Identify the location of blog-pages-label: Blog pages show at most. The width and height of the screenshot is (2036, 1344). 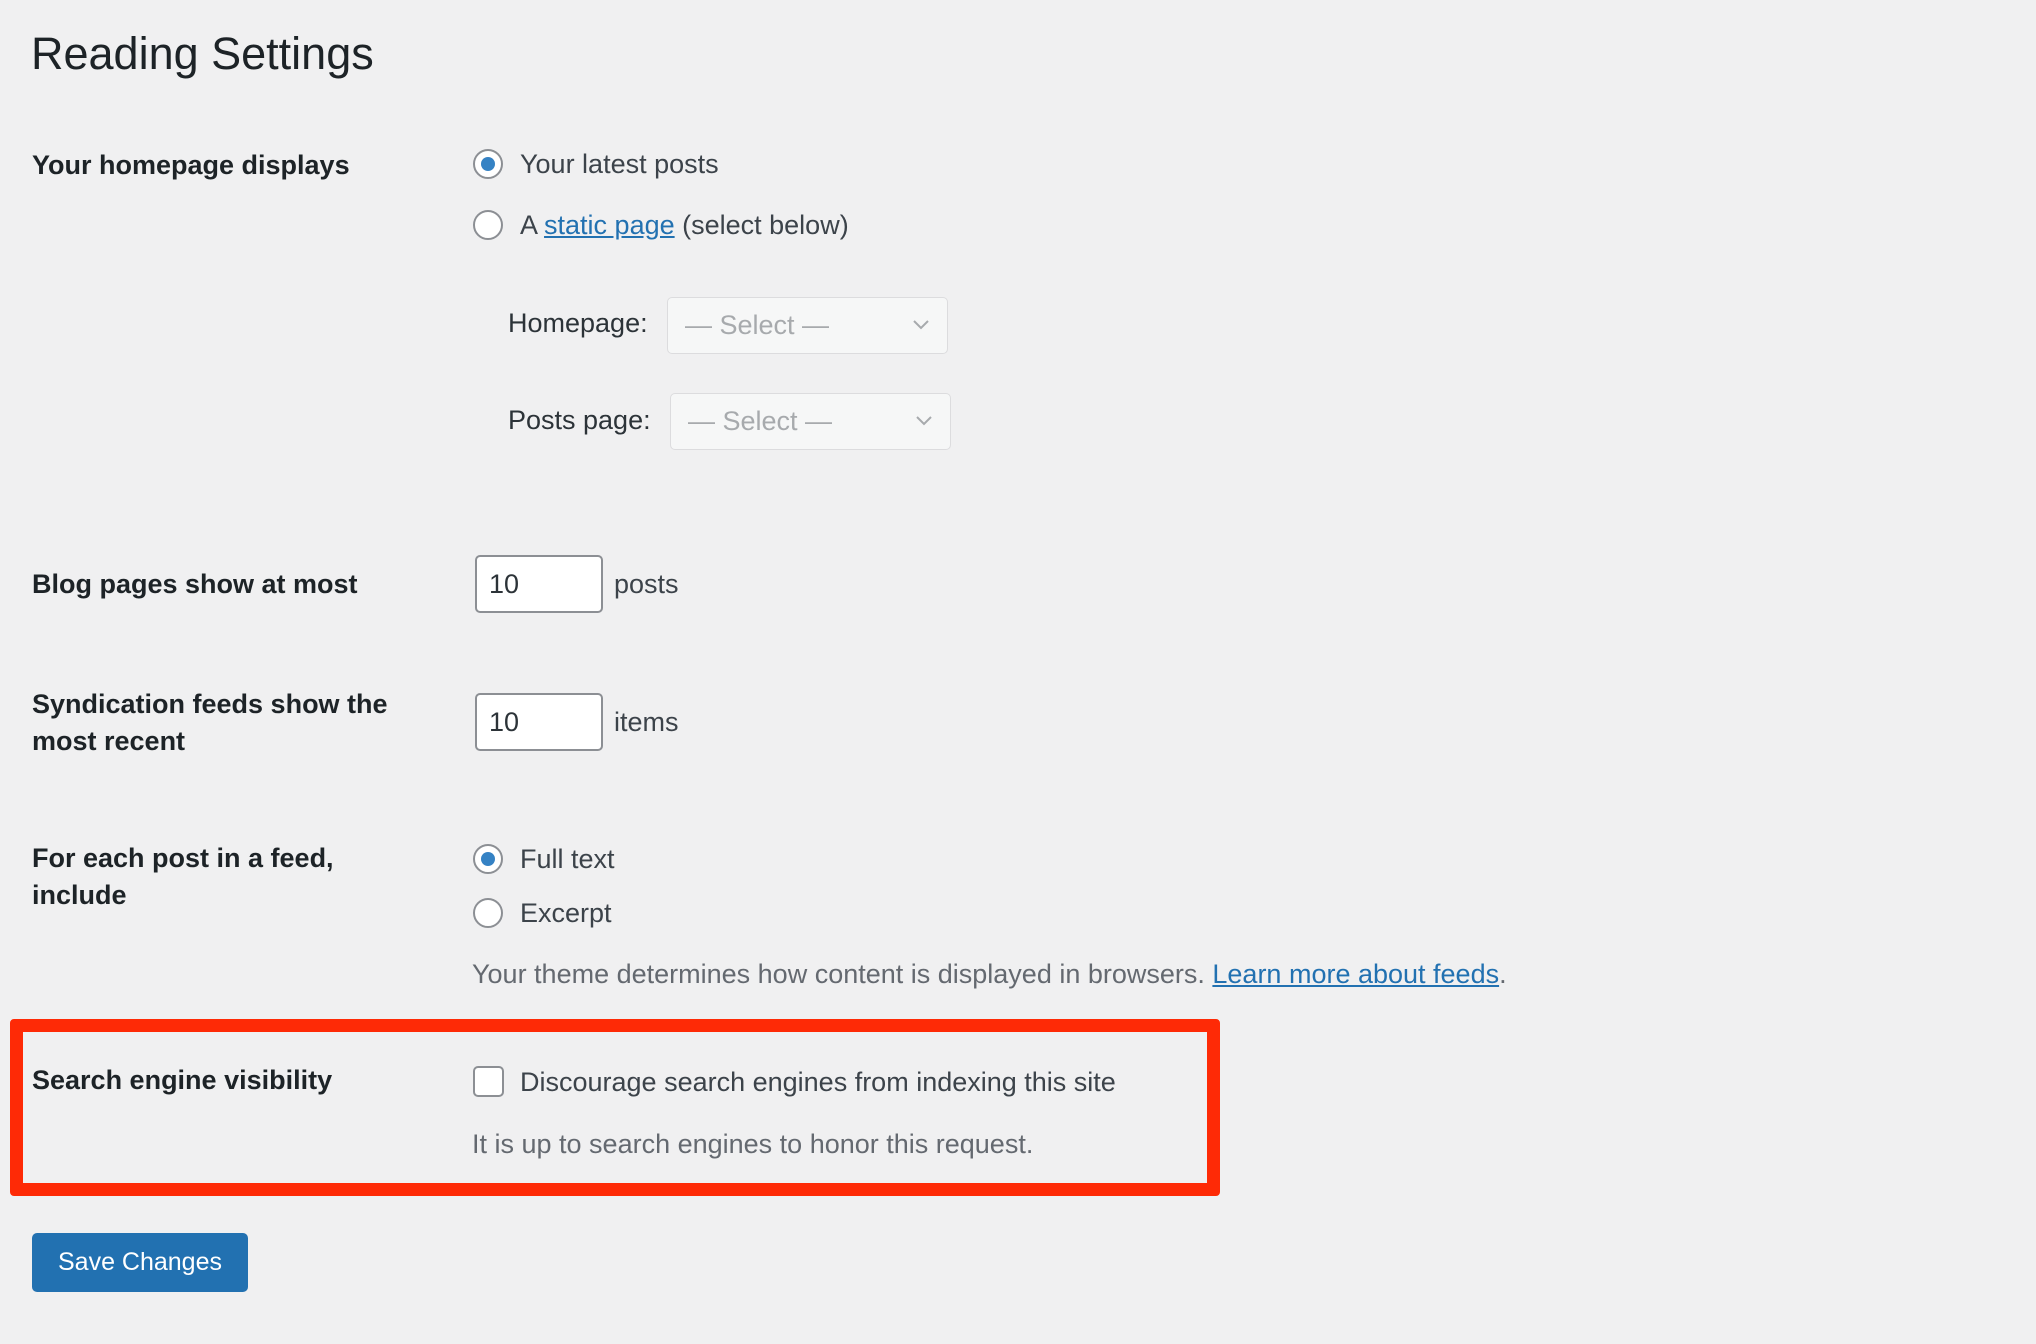
(195, 584).